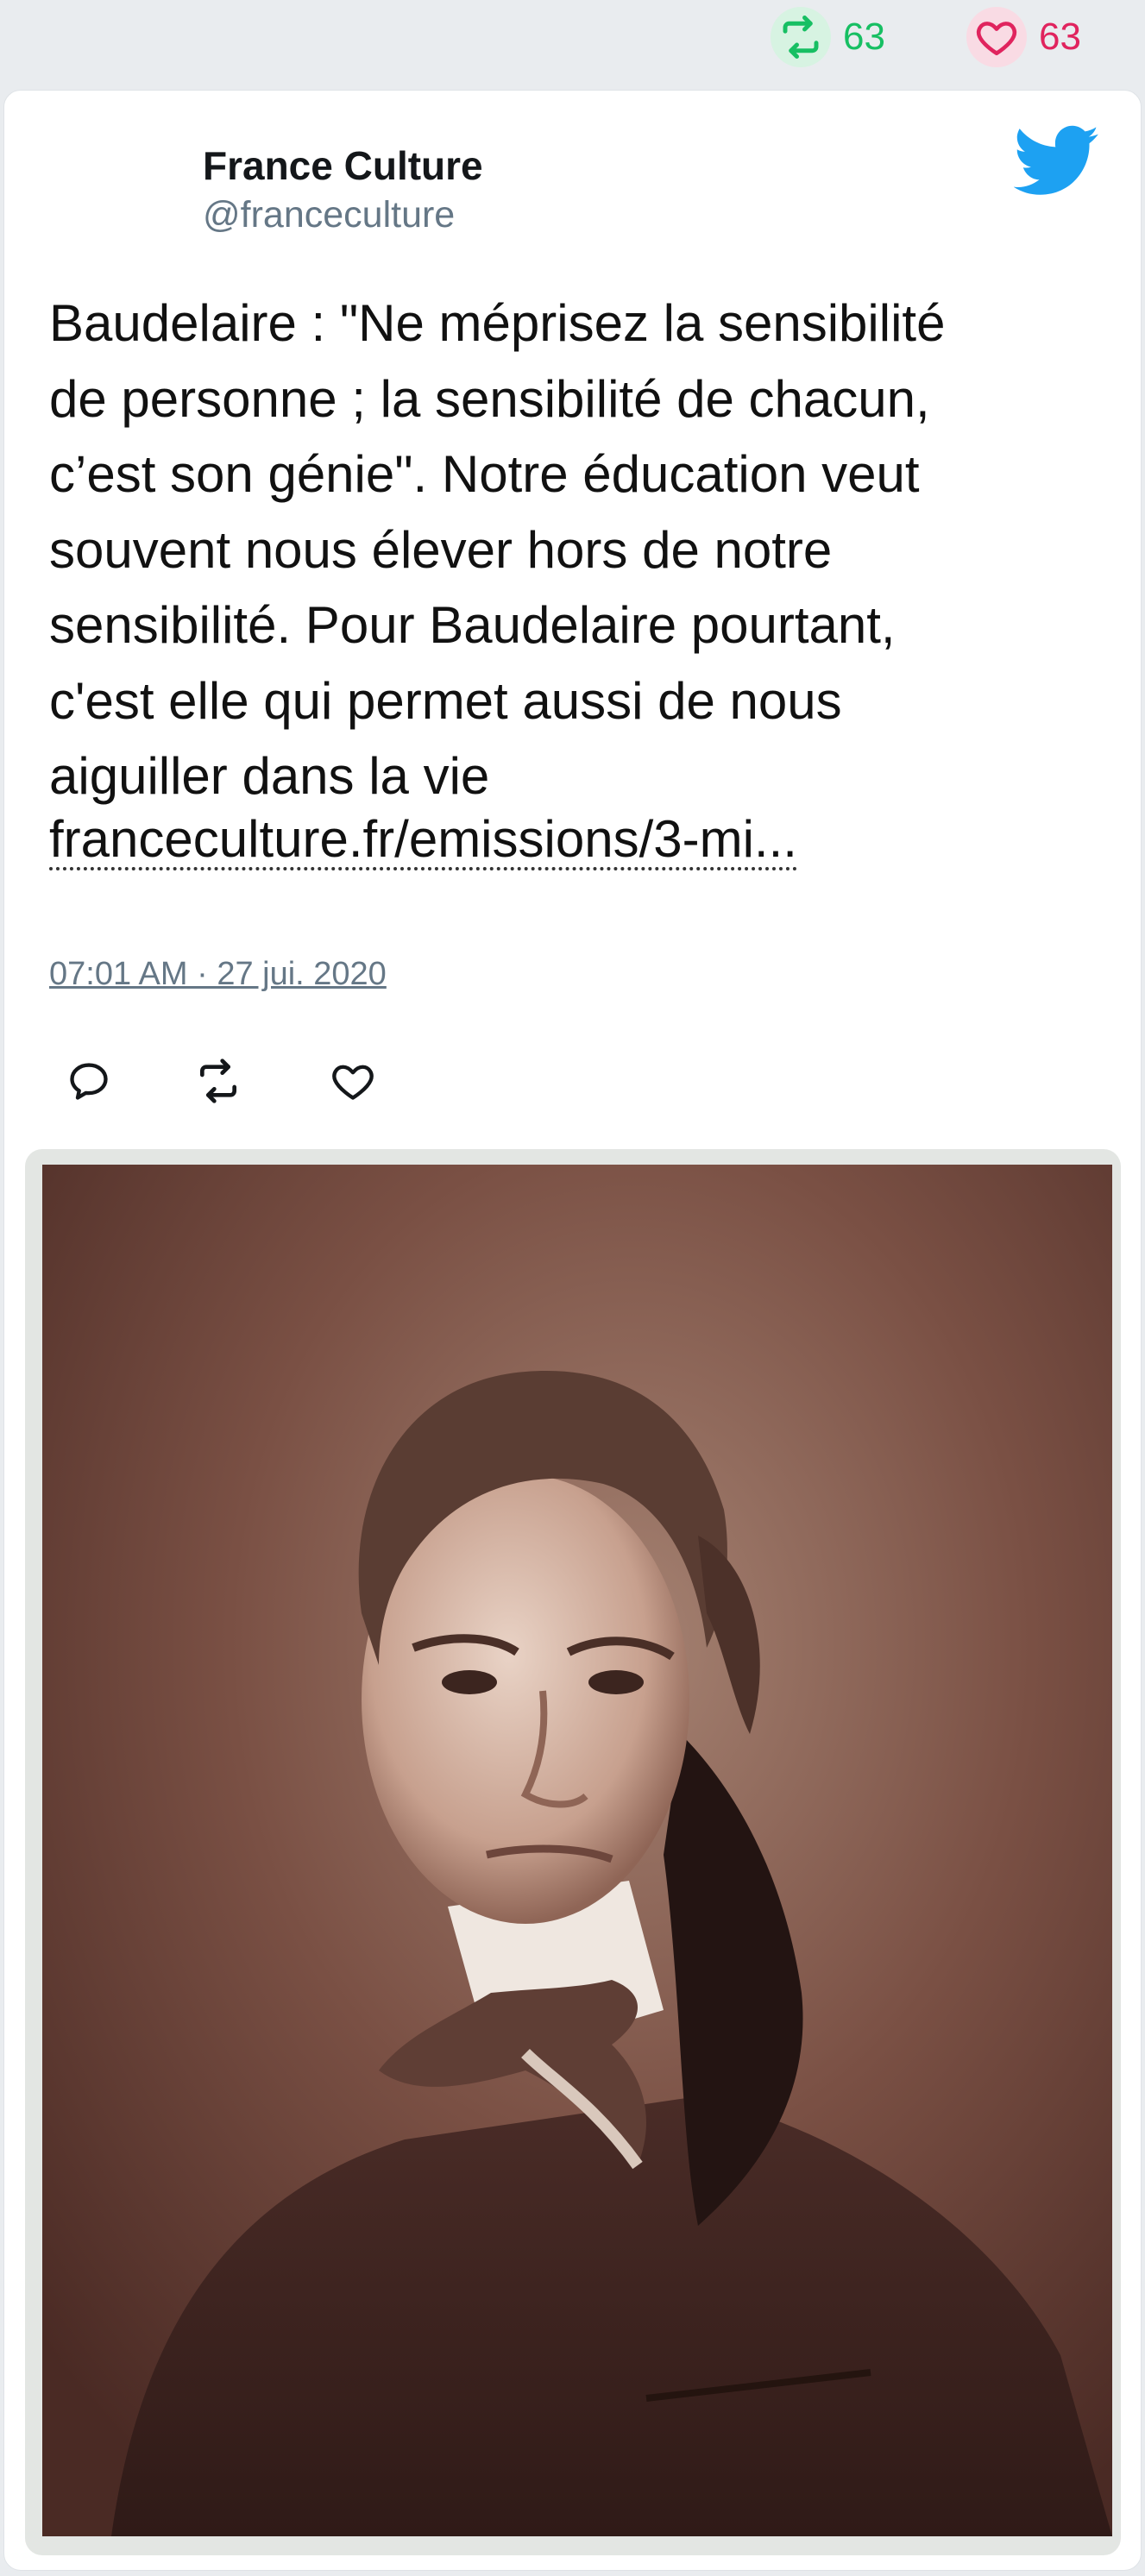 The width and height of the screenshot is (1145, 2576). Describe the element at coordinates (445, 700) in the screenshot. I see `tweet-text-line: c'est elle qui permet aussi de nous` at that location.